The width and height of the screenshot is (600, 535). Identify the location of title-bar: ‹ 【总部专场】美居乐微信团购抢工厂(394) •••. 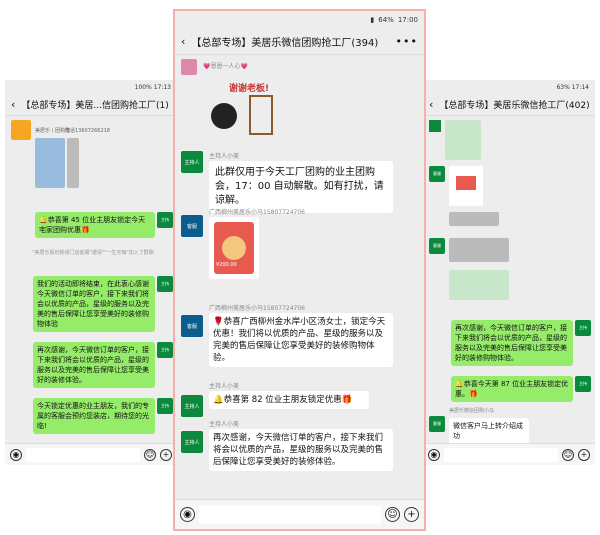
(299, 42).